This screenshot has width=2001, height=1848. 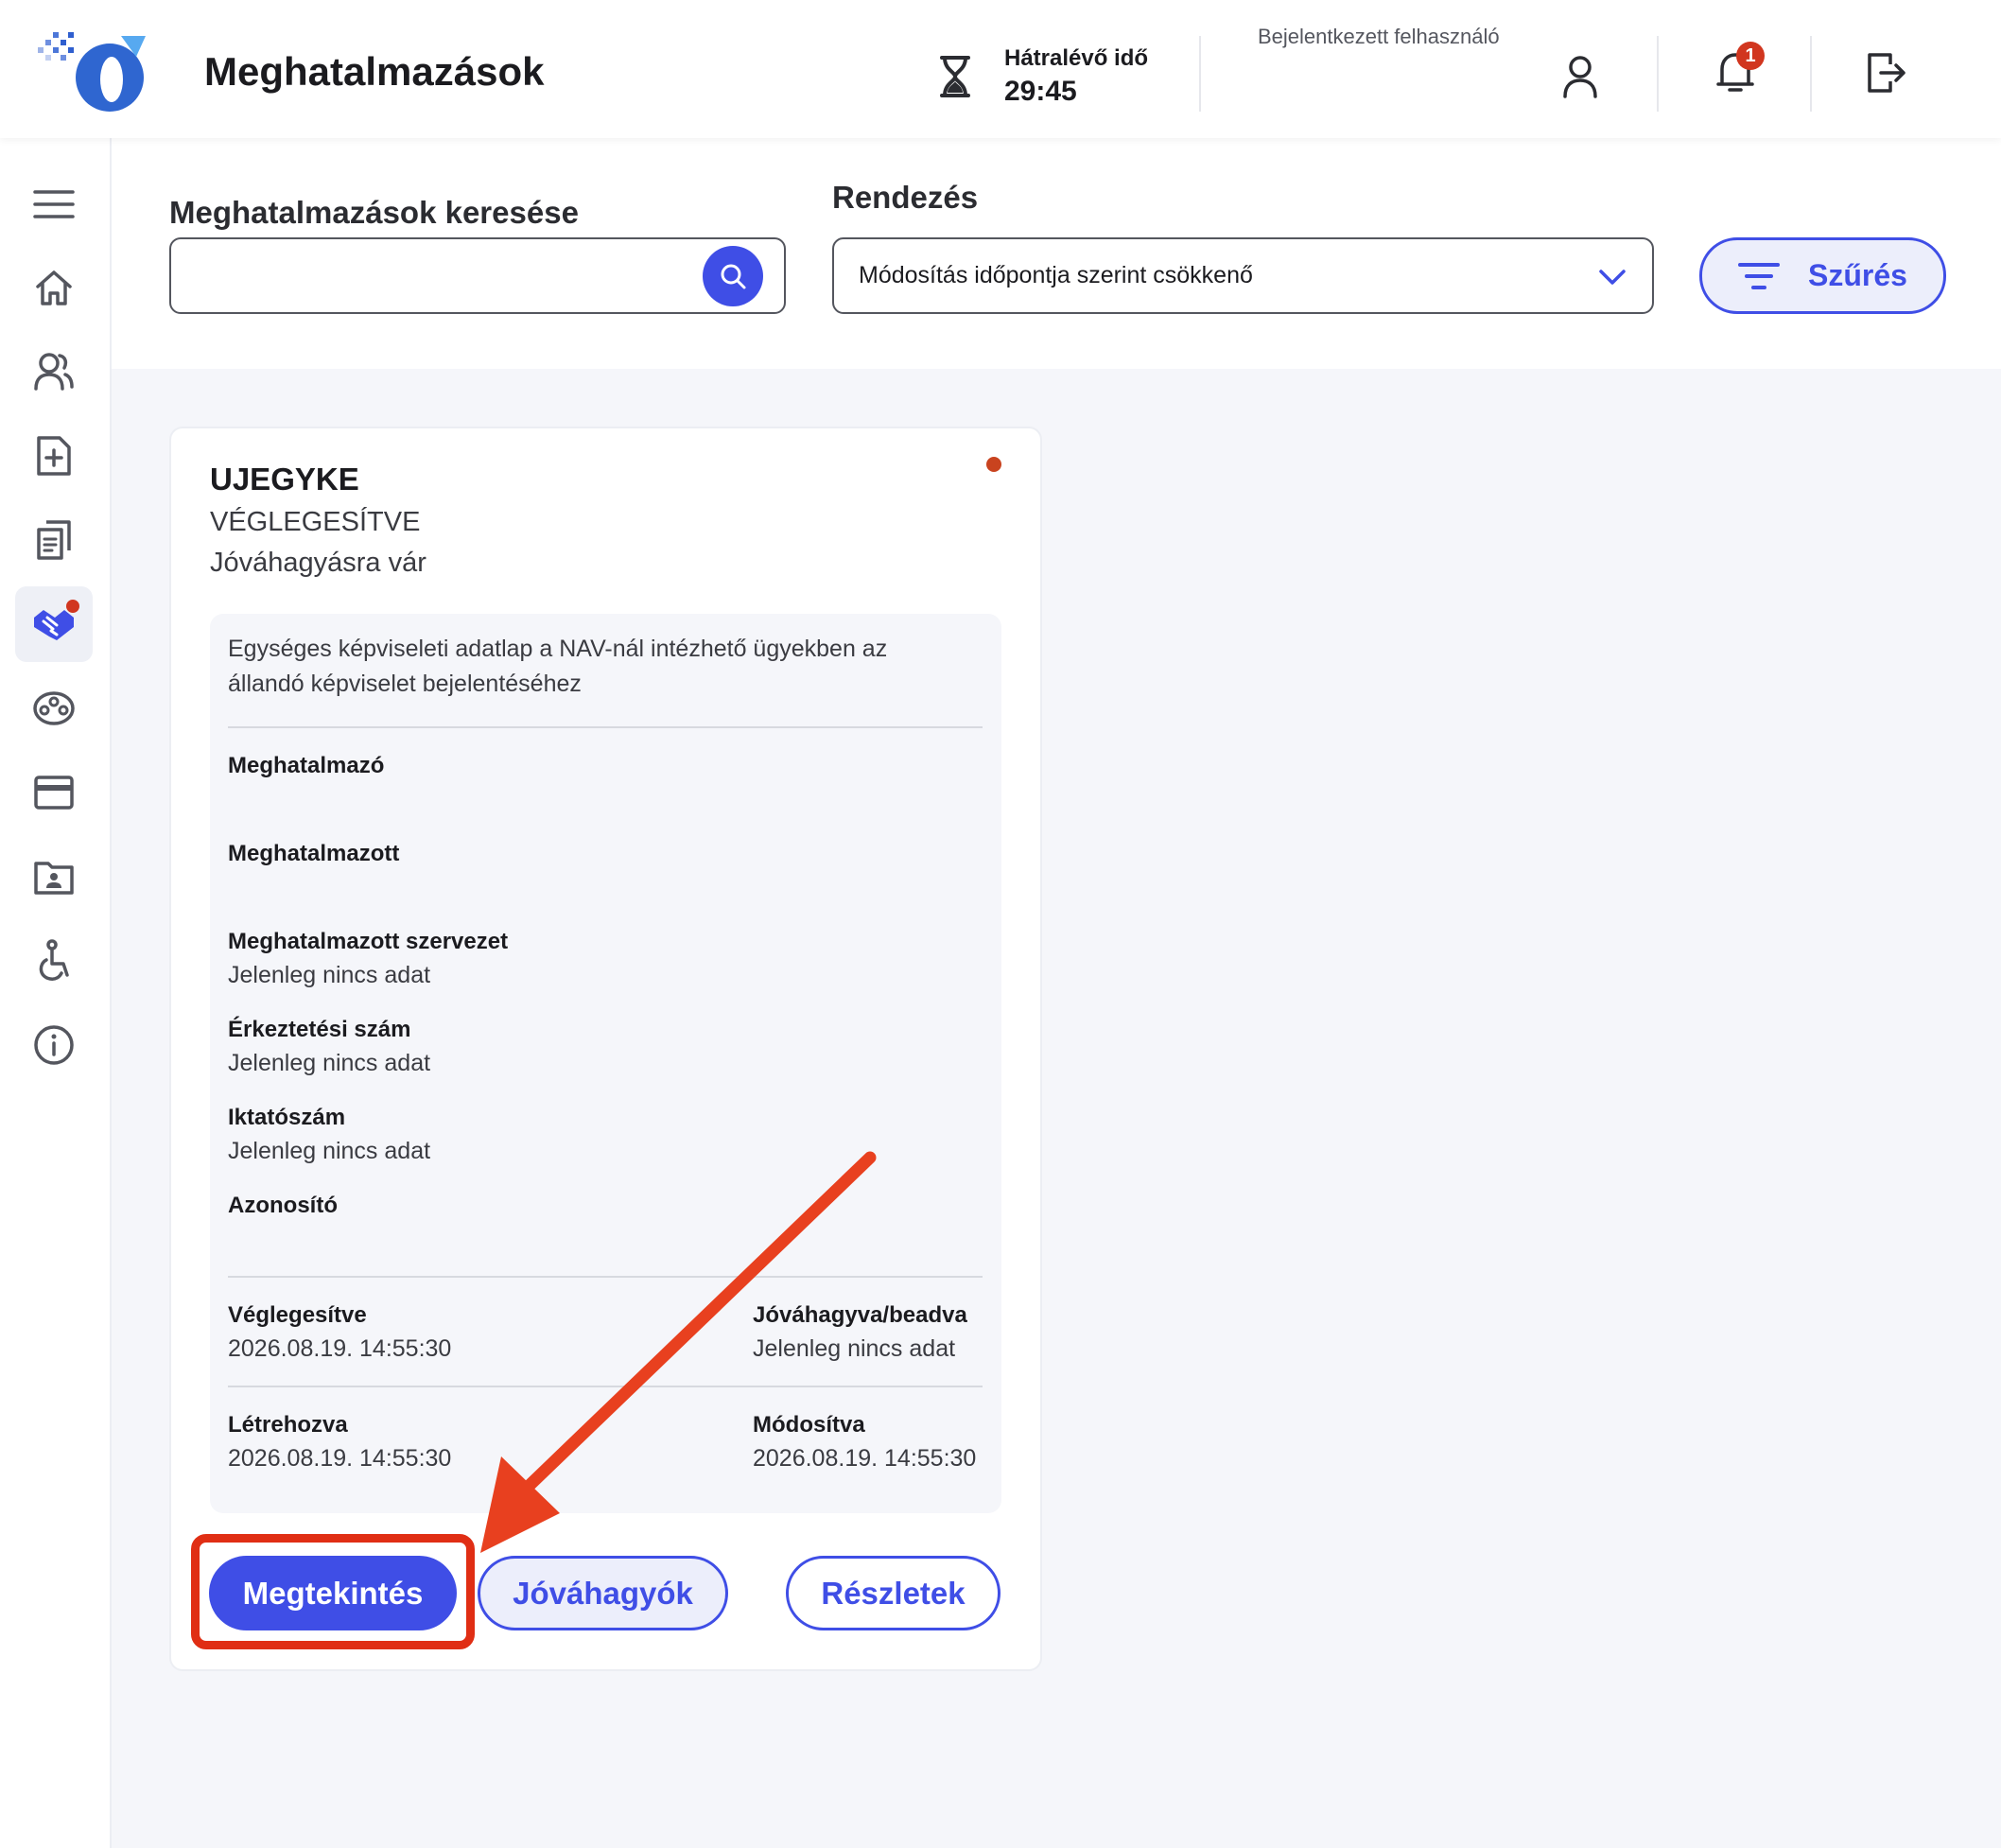 I want to click on filing-number-label: Iktatószám, so click(x=287, y=1117).